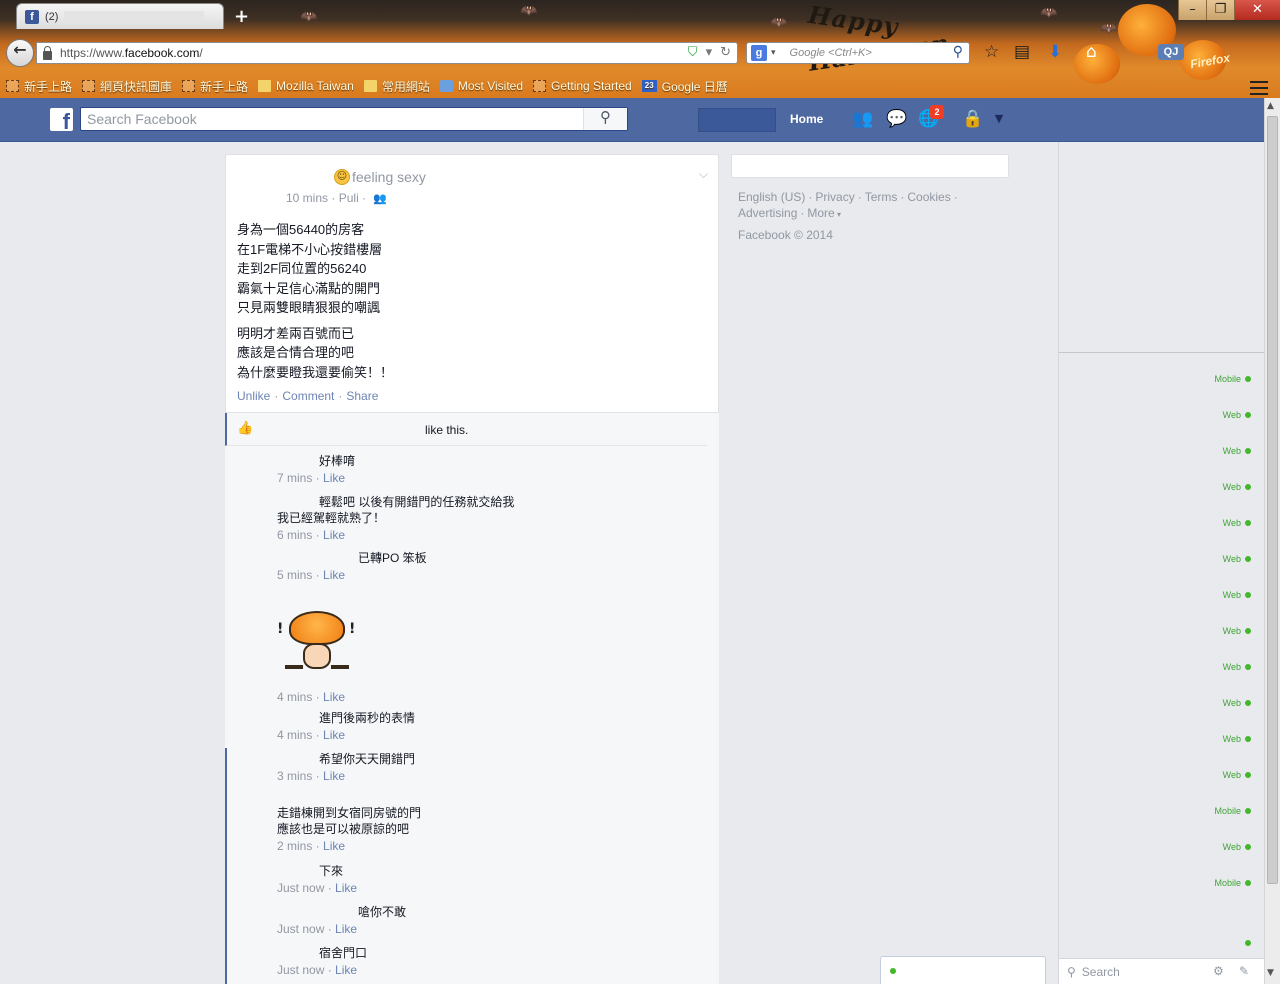  Describe the element at coordinates (1091, 52) in the screenshot. I see `home-icon: ⌂` at that location.